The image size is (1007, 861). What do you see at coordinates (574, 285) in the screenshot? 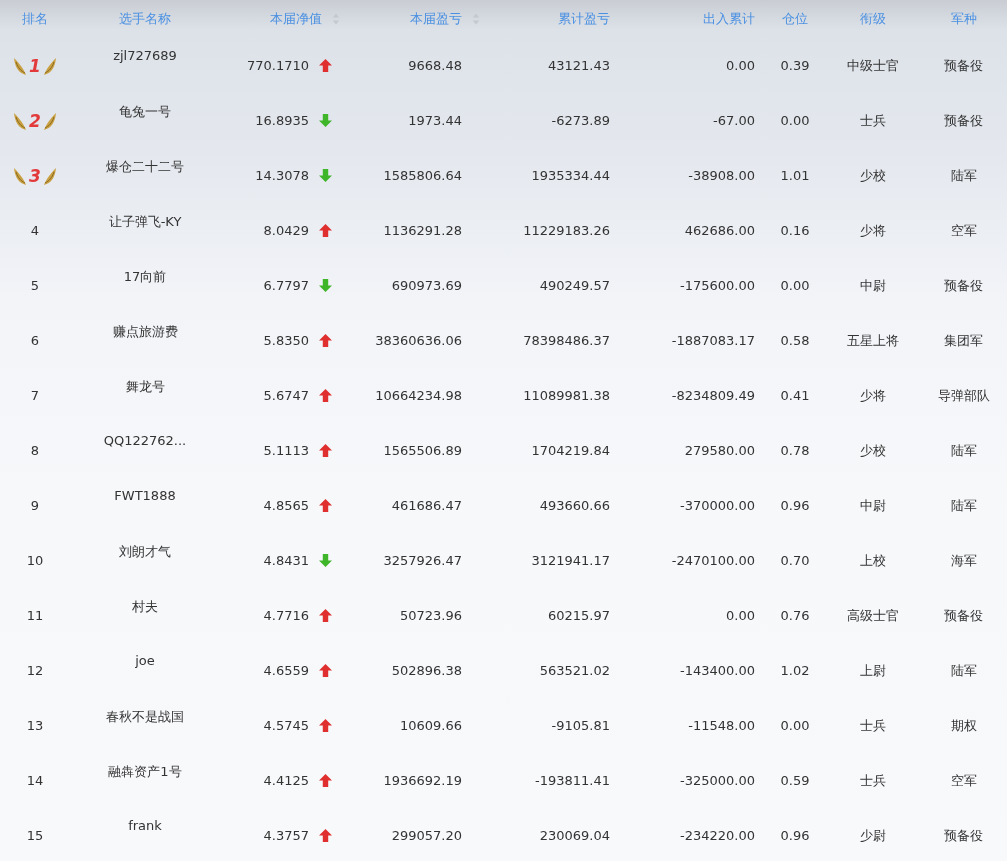
I see `total-pnl: 490249.57` at bounding box center [574, 285].